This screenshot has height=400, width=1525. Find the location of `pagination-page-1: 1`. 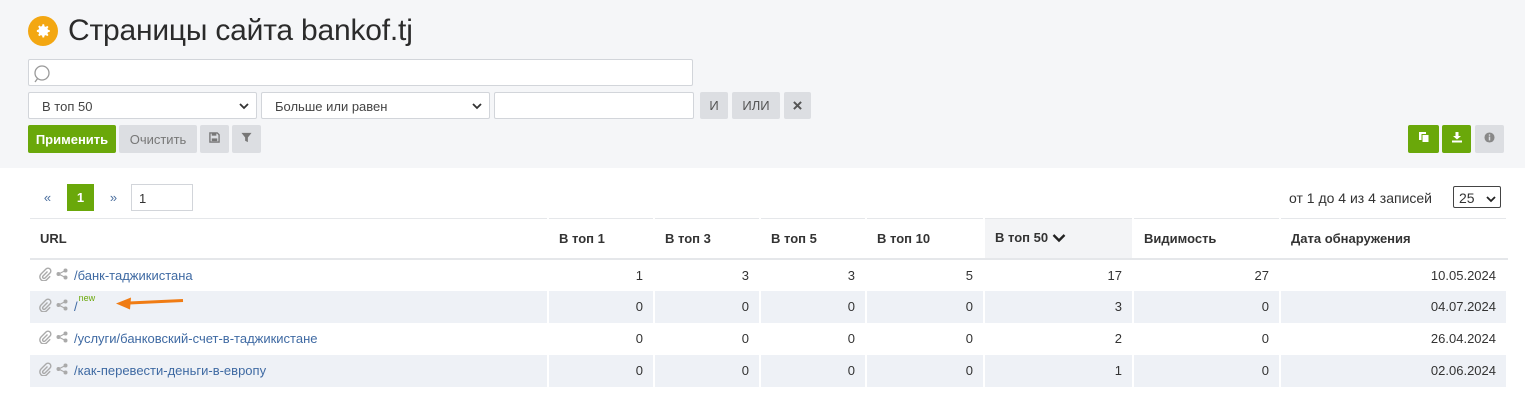

pagination-page-1: 1 is located at coordinates (80, 197).